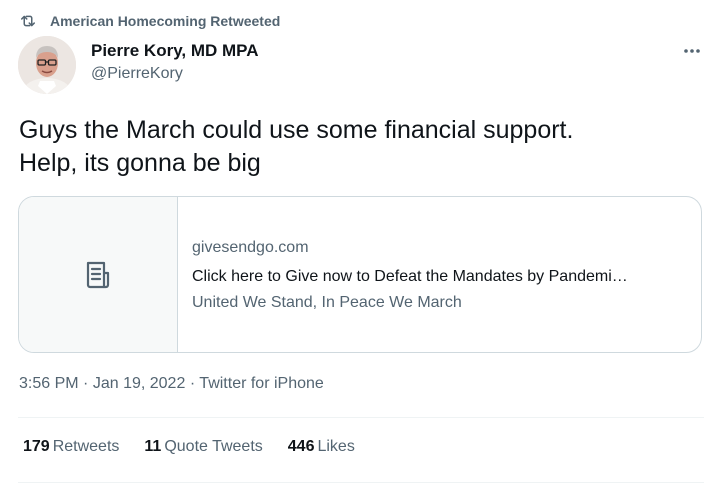 Image resolution: width=724 pixels, height=487 pixels. Describe the element at coordinates (47, 65) in the screenshot. I see `avatar` at that location.